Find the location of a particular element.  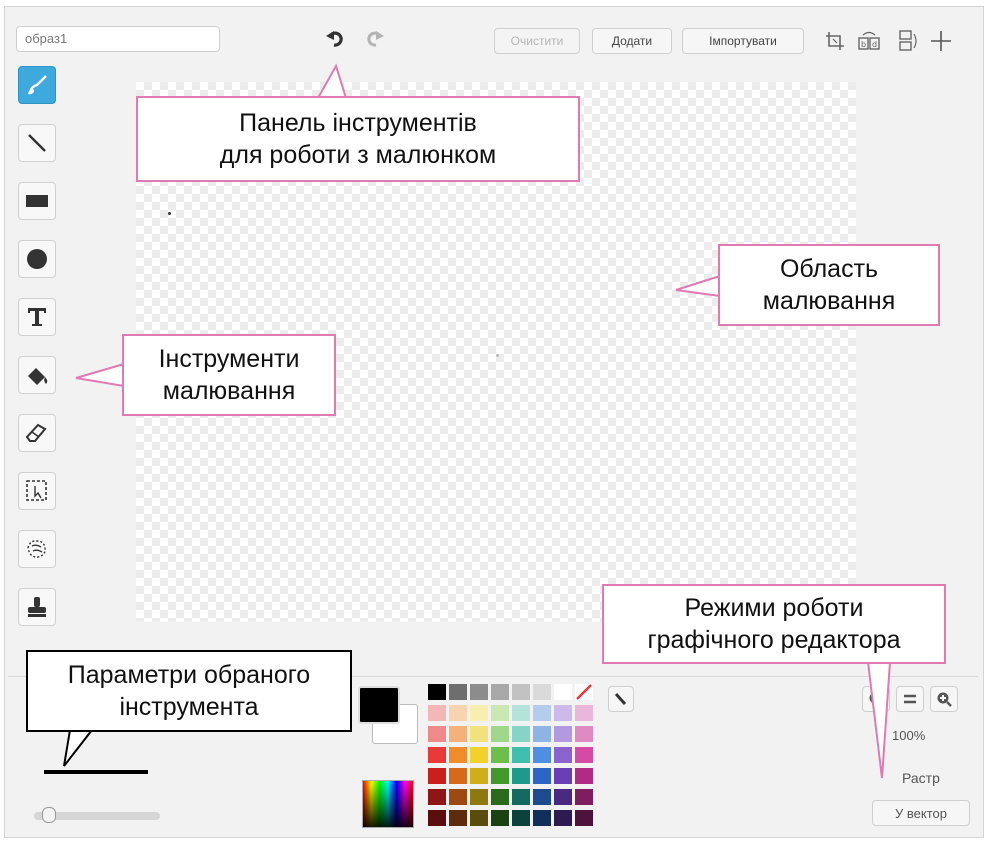

pointer-canvas is located at coordinates (698, 286).